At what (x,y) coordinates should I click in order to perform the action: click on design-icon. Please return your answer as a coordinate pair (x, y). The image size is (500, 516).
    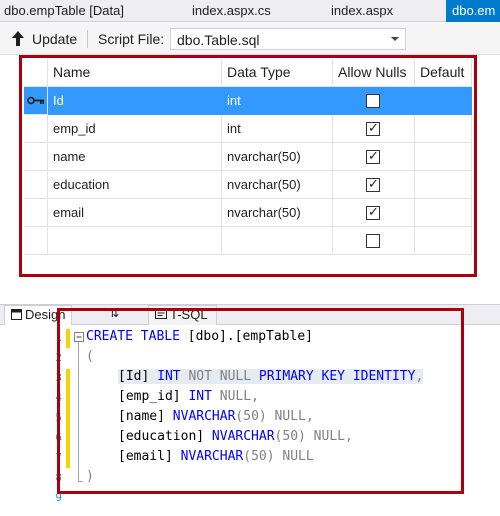
    Looking at the image, I should click on (16, 314).